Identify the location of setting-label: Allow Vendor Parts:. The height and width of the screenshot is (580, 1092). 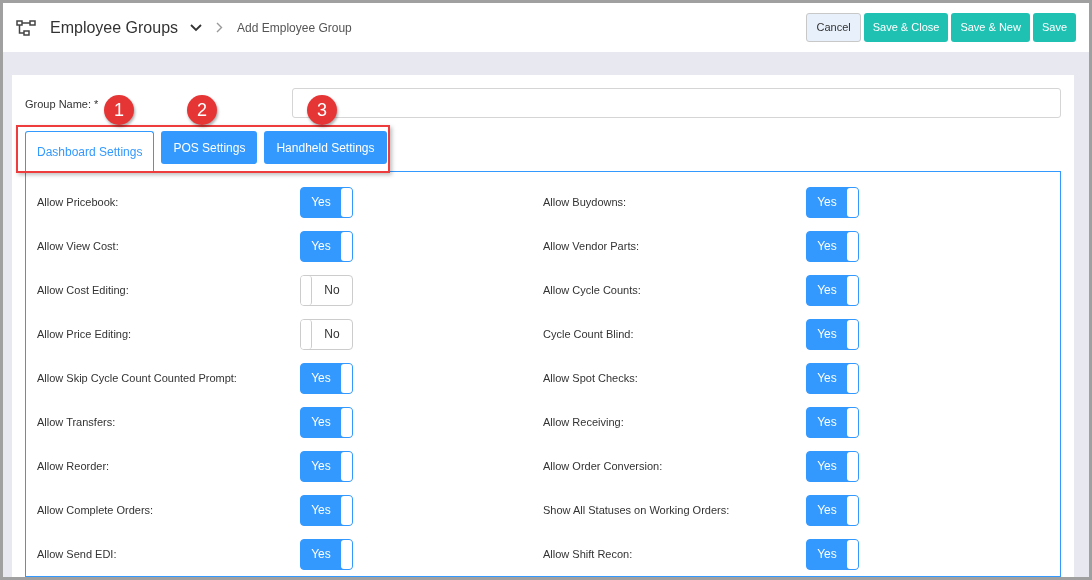
(591, 246).